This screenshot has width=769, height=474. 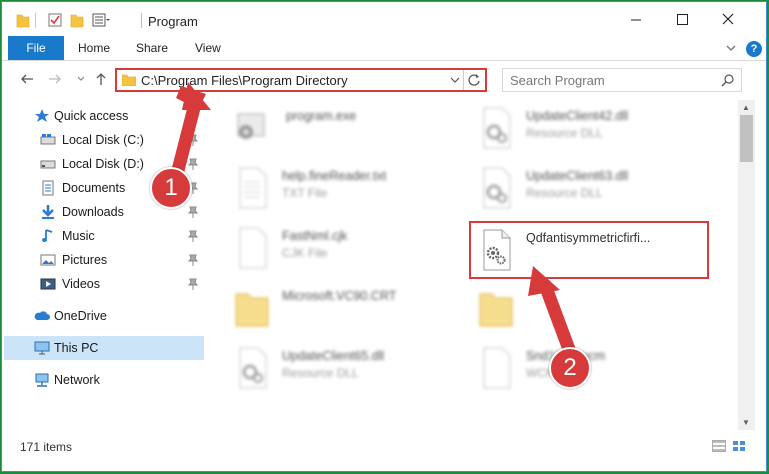 What do you see at coordinates (81, 284) in the screenshot?
I see `nav-label: Videos` at bounding box center [81, 284].